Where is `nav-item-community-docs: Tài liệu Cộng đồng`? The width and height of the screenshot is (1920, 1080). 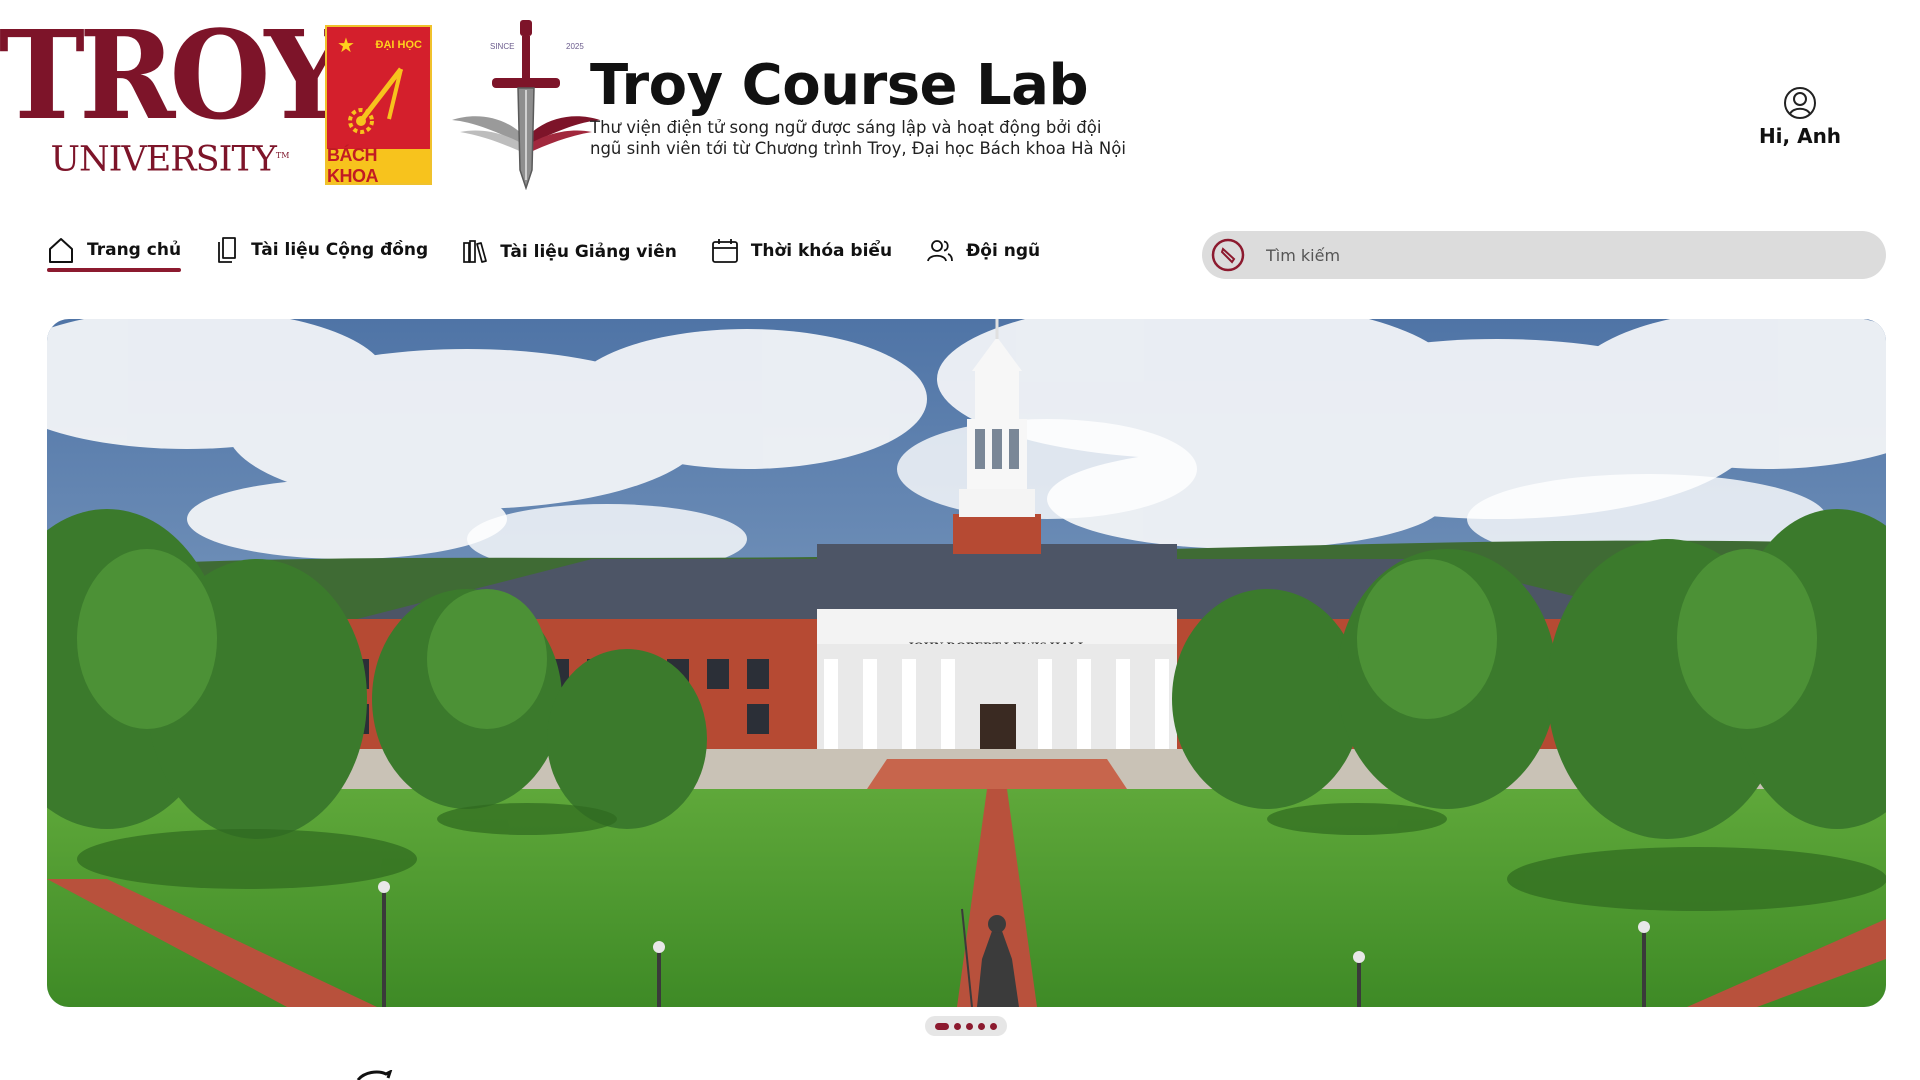
nav-item-community-docs: Tài liệu Cộng đồng is located at coordinates (321, 254).